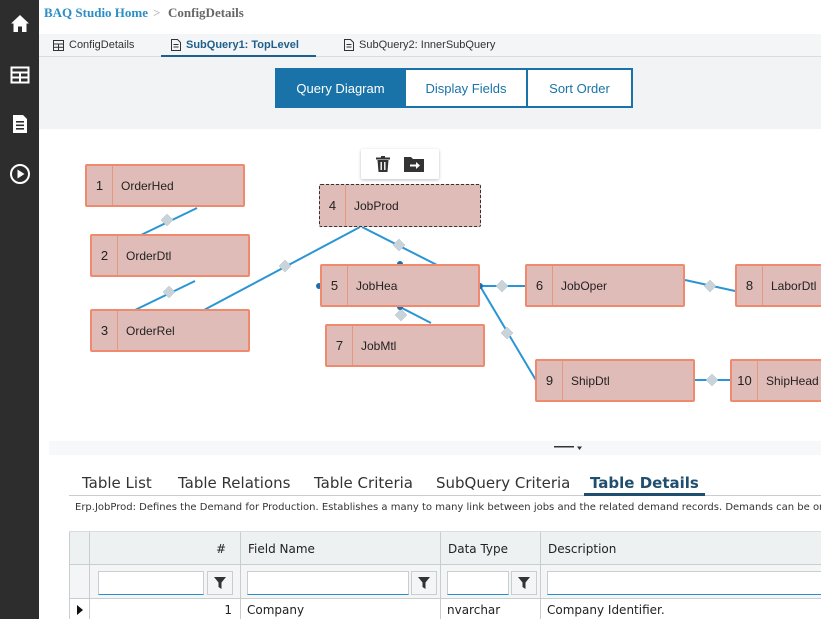 The image size is (821, 619). Describe the element at coordinates (644, 485) in the screenshot. I see `tab-table-details: Table Details` at that location.